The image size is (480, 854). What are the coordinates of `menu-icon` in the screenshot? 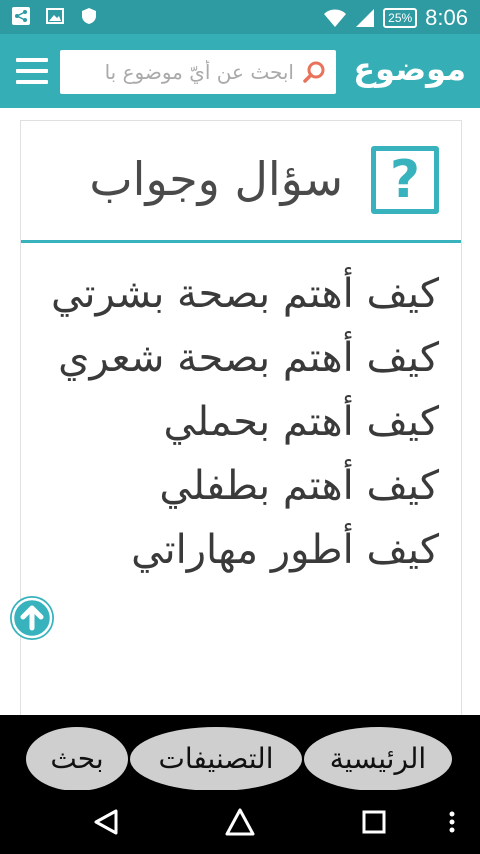 It's located at (32, 60).